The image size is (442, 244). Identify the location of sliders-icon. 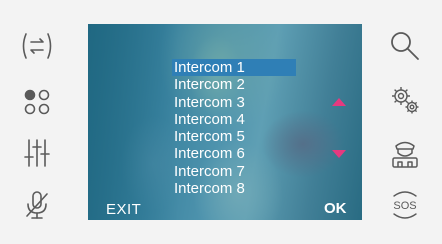
(37, 153).